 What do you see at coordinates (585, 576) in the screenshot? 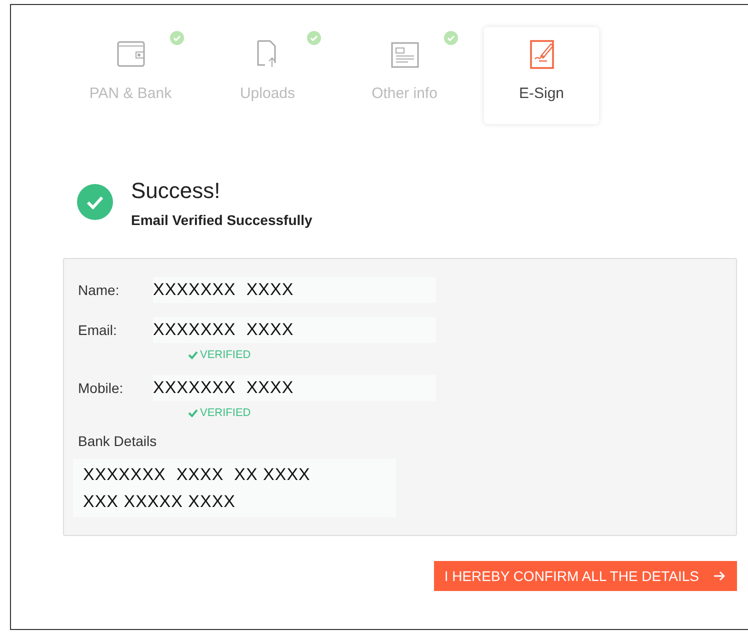
I see `confirm-button: I HEREBY CONFIRM ALL THE DETAILS` at bounding box center [585, 576].